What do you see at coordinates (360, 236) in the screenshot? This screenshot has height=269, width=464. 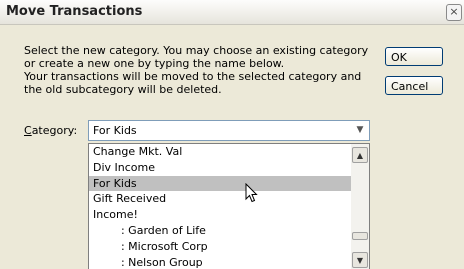 I see `scroll-thumb` at bounding box center [360, 236].